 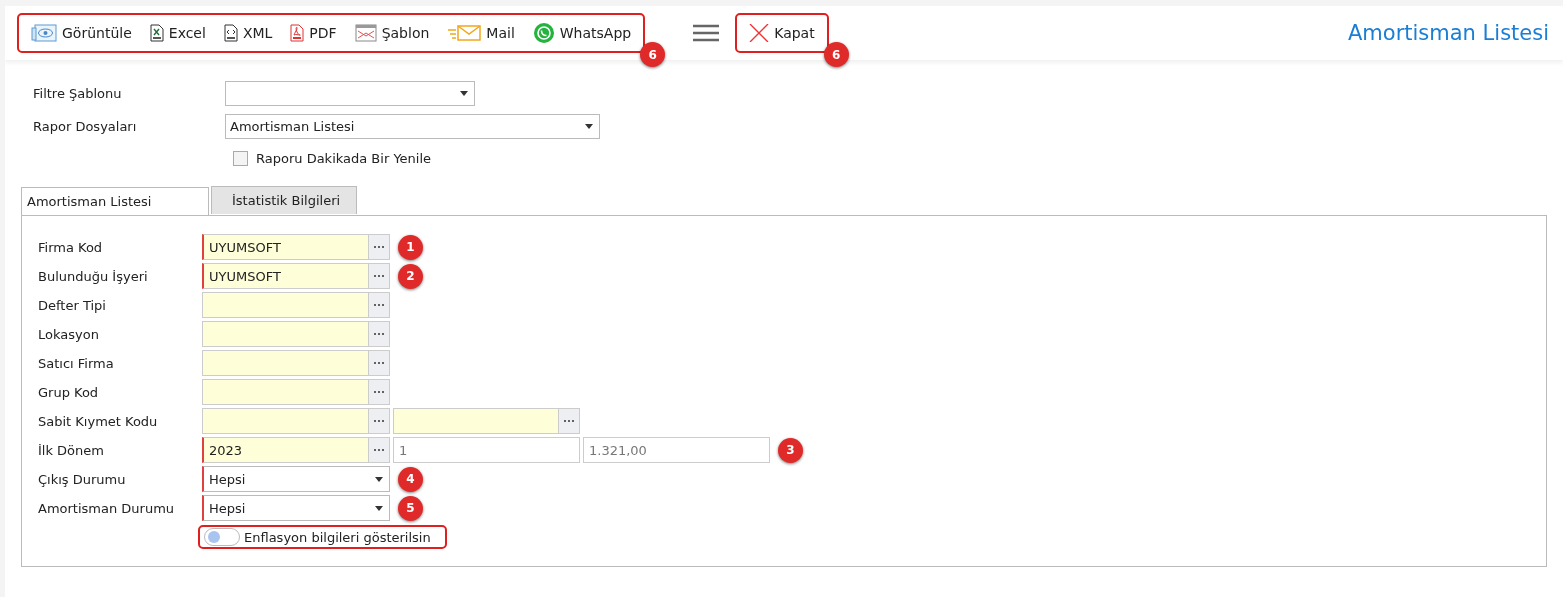 What do you see at coordinates (71, 247) in the screenshot?
I see `field-label: Firma Kod` at bounding box center [71, 247].